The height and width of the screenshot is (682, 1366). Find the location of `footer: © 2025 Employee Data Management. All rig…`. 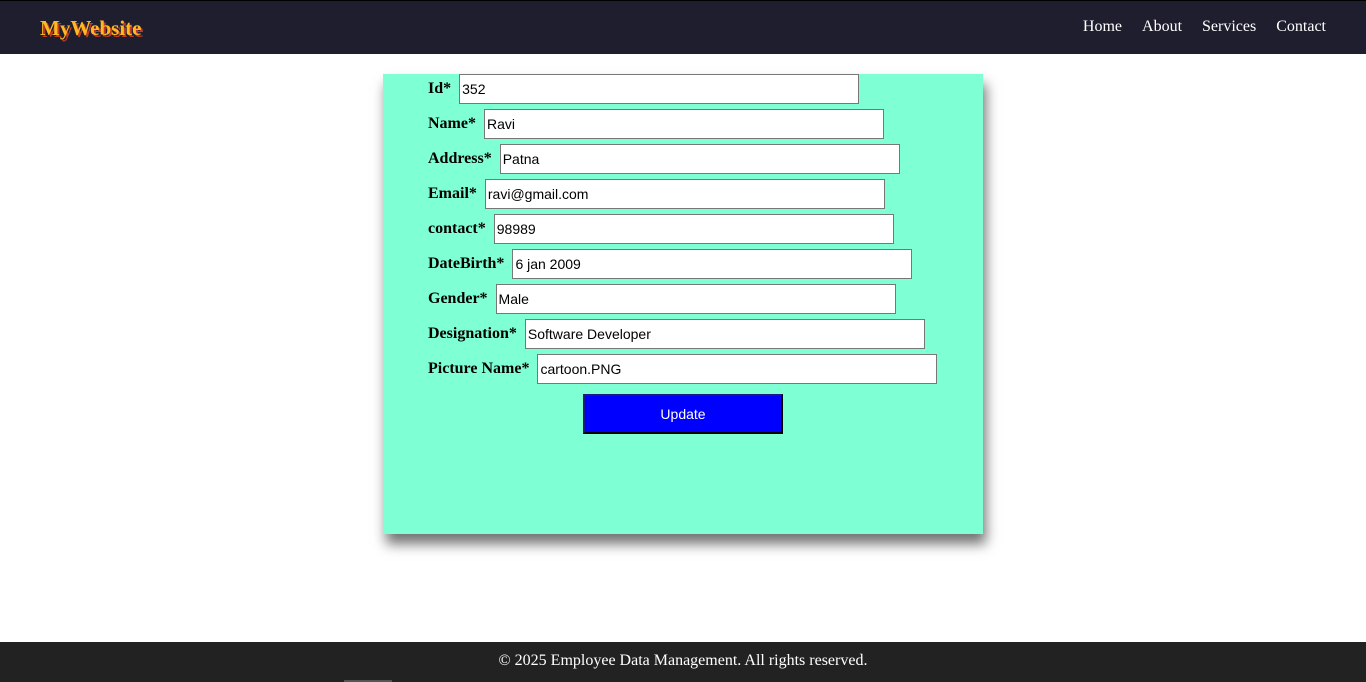

footer: © 2025 Employee Data Management. All rig… is located at coordinates (683, 662).